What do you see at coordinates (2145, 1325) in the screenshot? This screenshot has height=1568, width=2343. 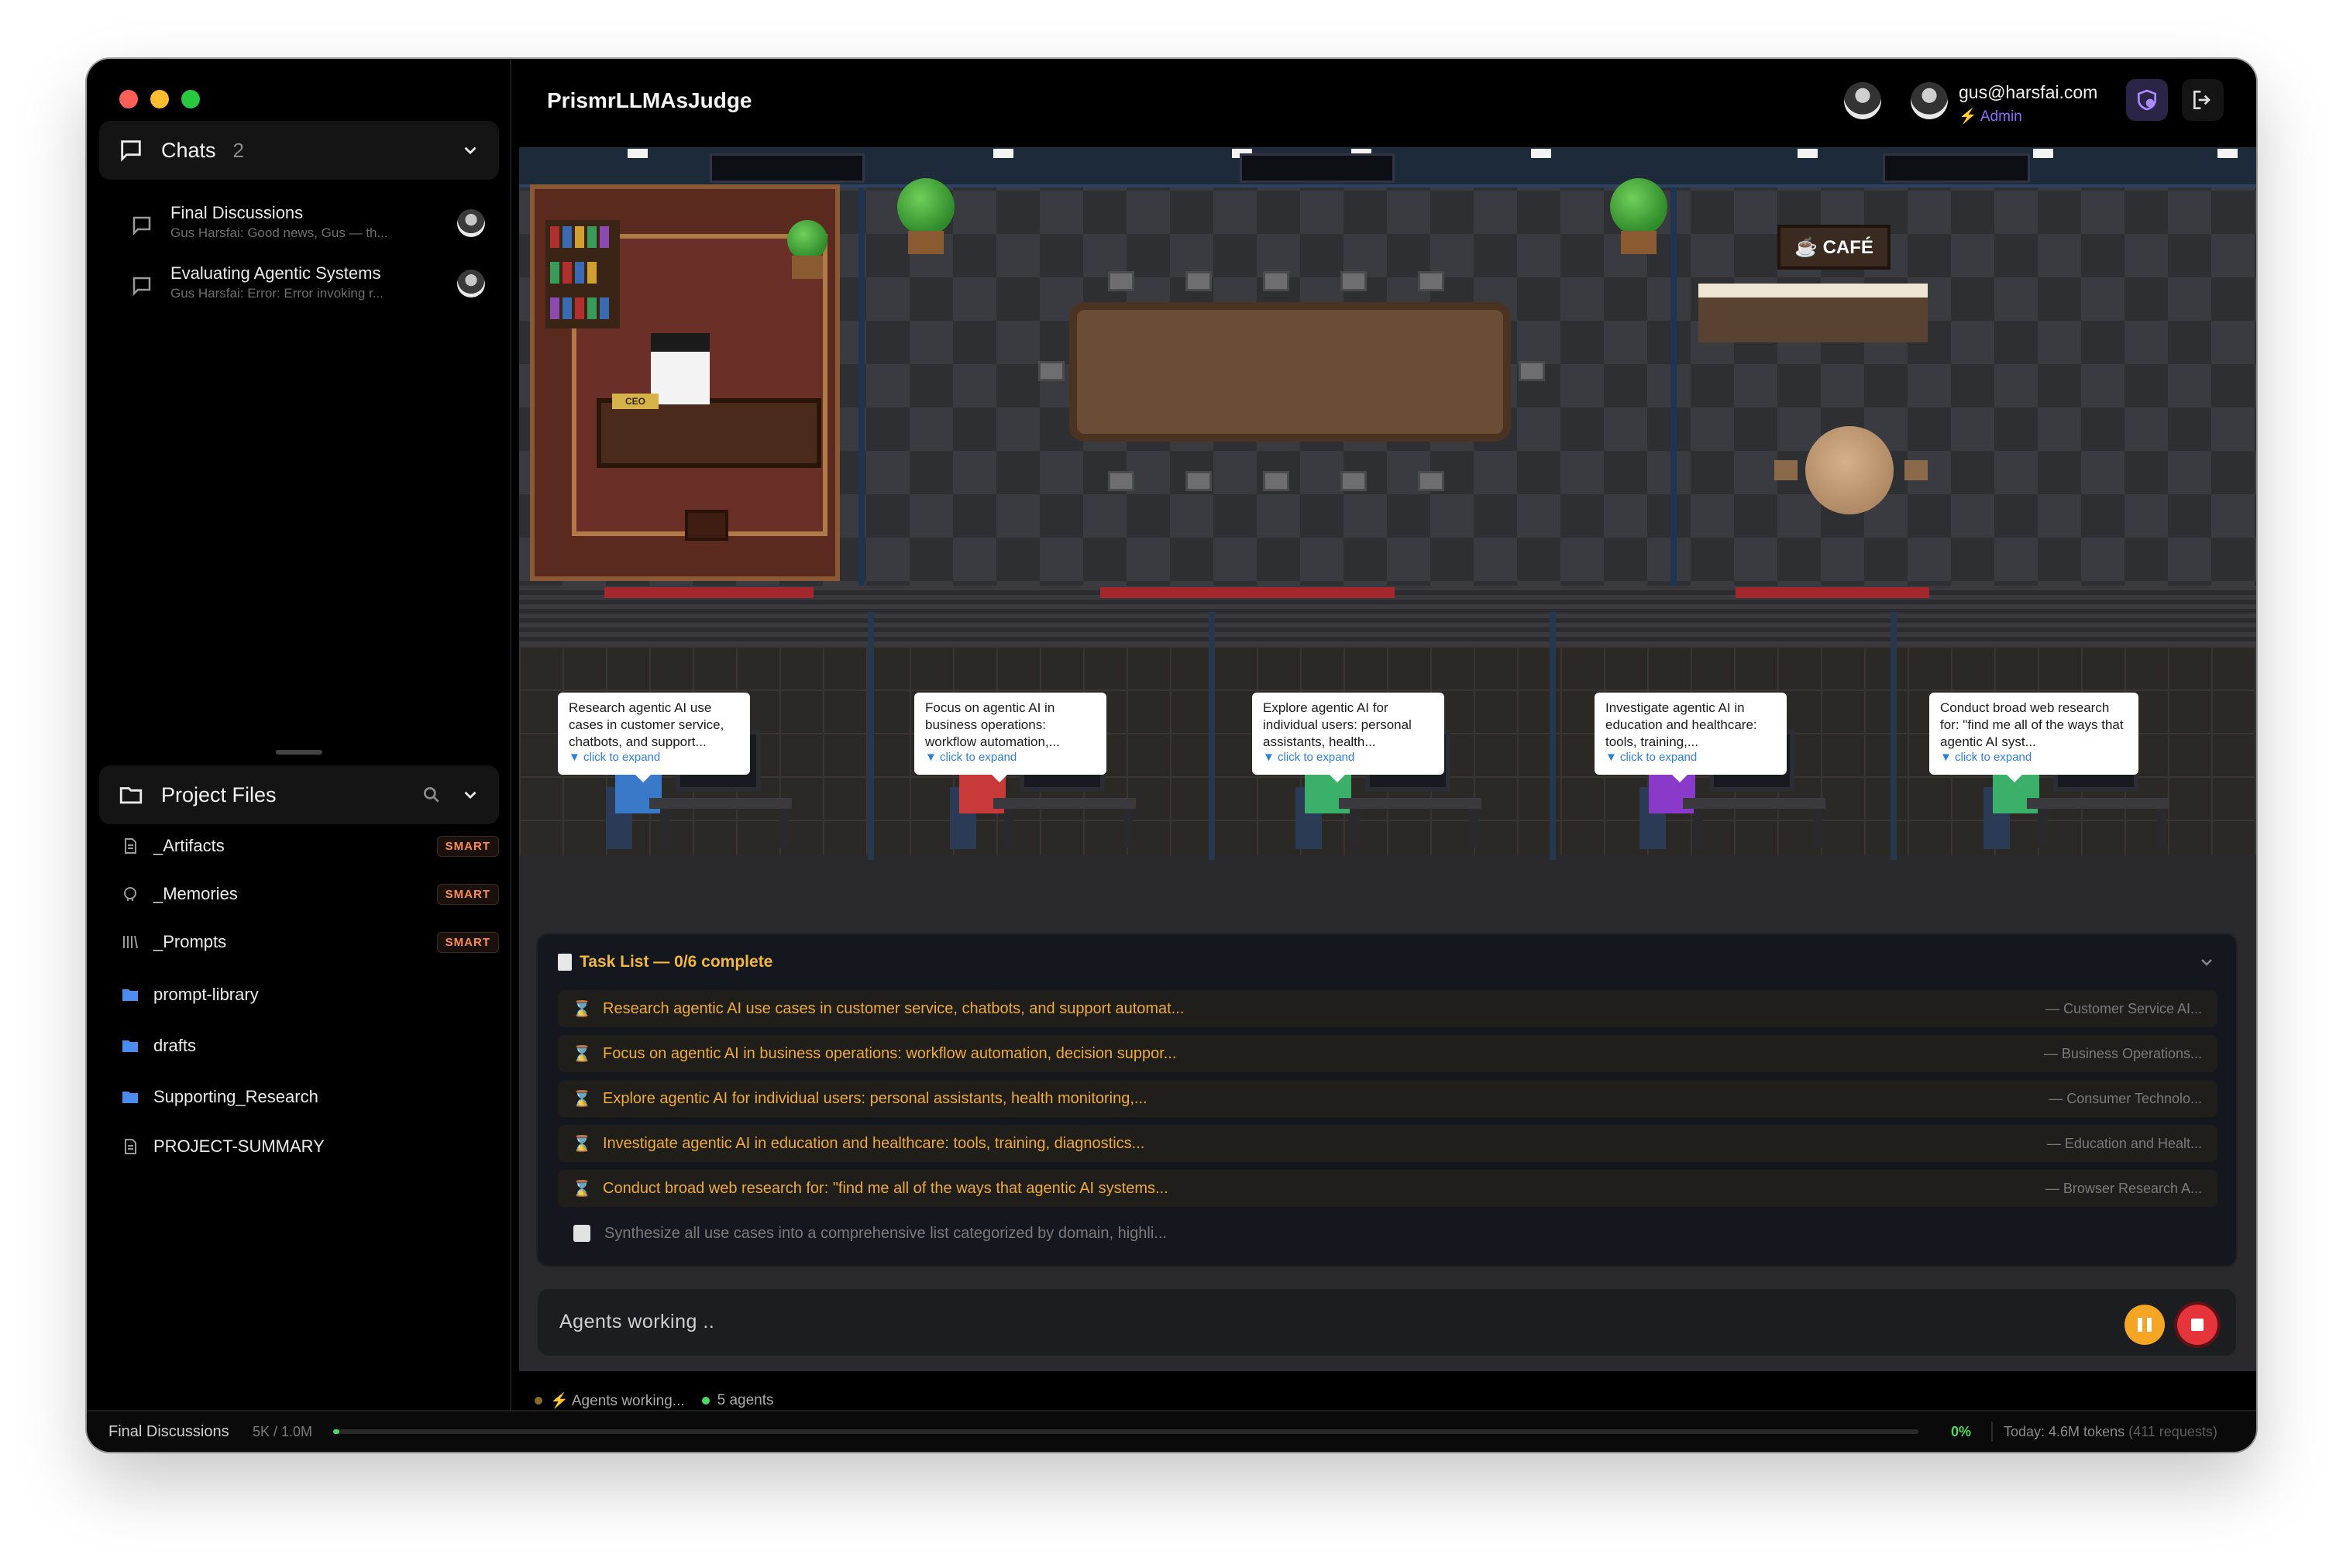 I see `pause-button` at bounding box center [2145, 1325].